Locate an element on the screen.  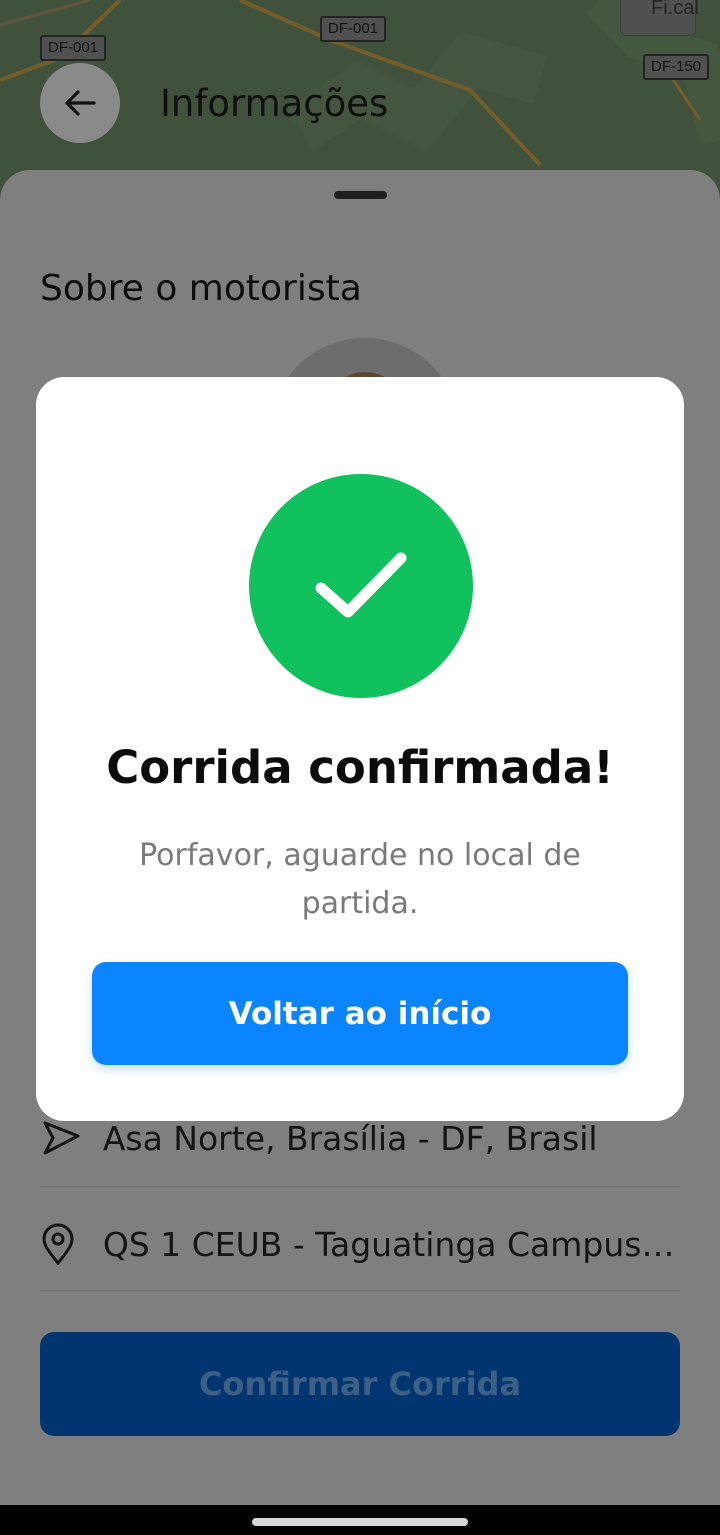
dialog-title: Corrida confirmada! is located at coordinates (360, 767).